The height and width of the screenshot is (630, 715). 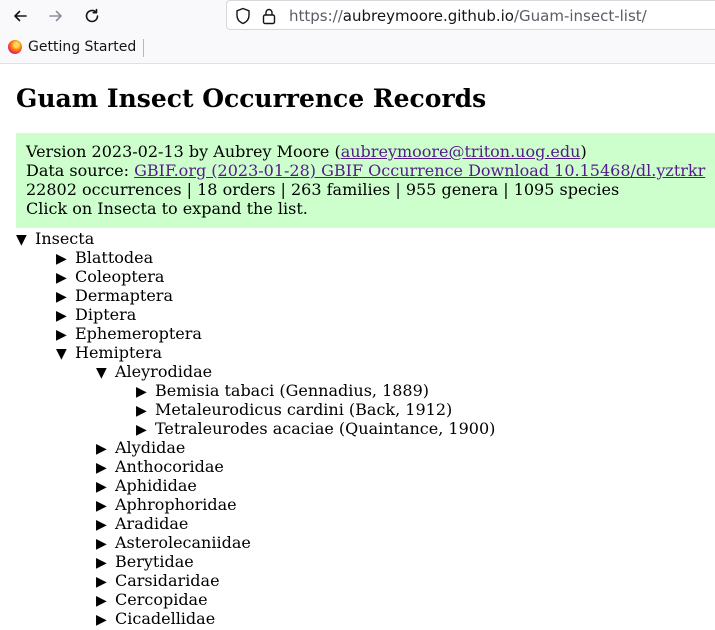 I want to click on tree-node-label: Diptera, so click(x=105, y=314).